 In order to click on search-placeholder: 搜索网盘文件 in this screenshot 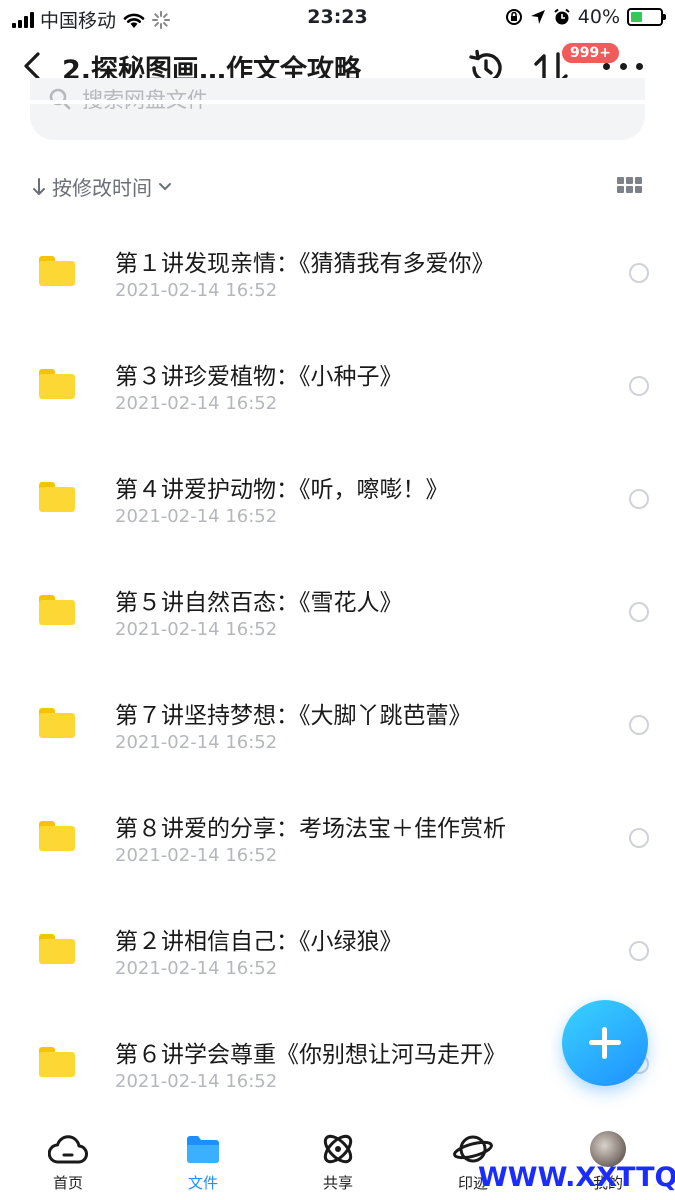, I will do `click(145, 99)`.